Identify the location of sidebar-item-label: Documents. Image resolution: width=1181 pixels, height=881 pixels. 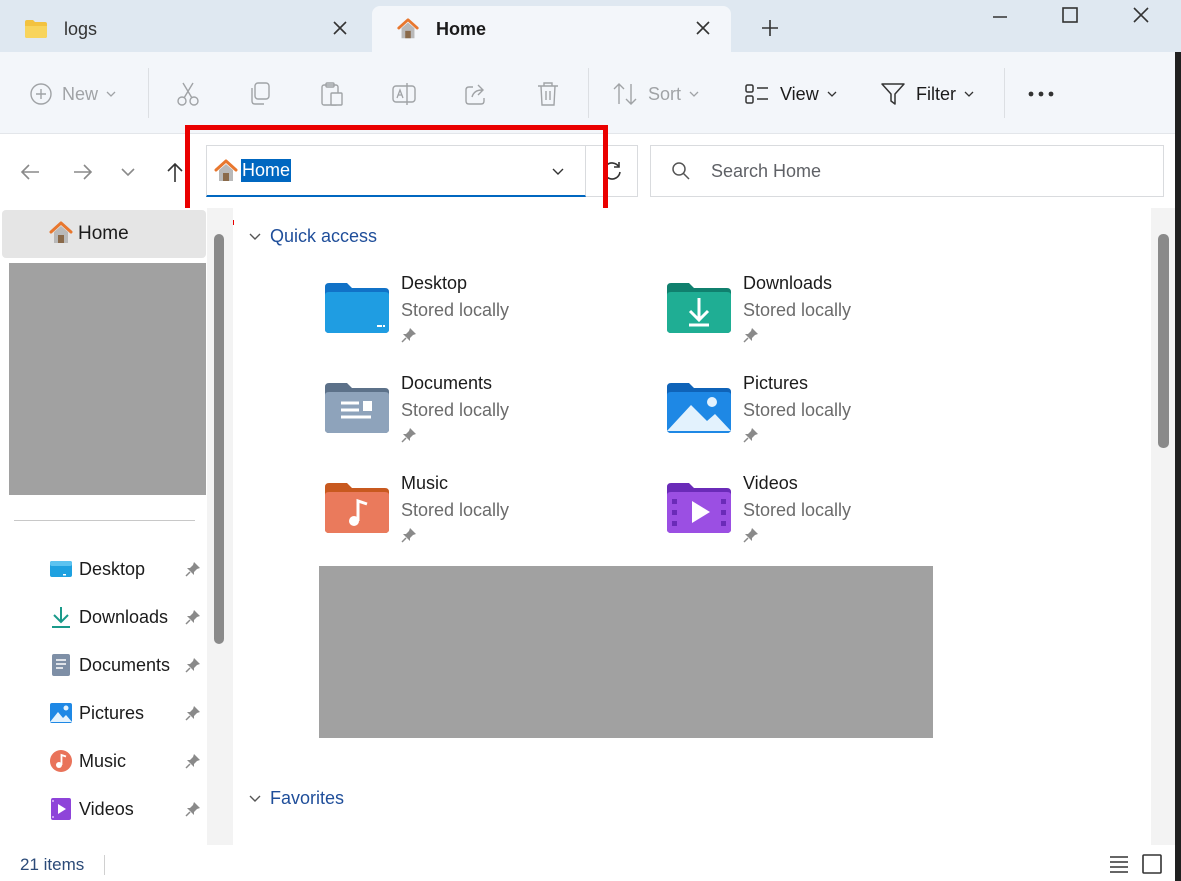
(125, 664).